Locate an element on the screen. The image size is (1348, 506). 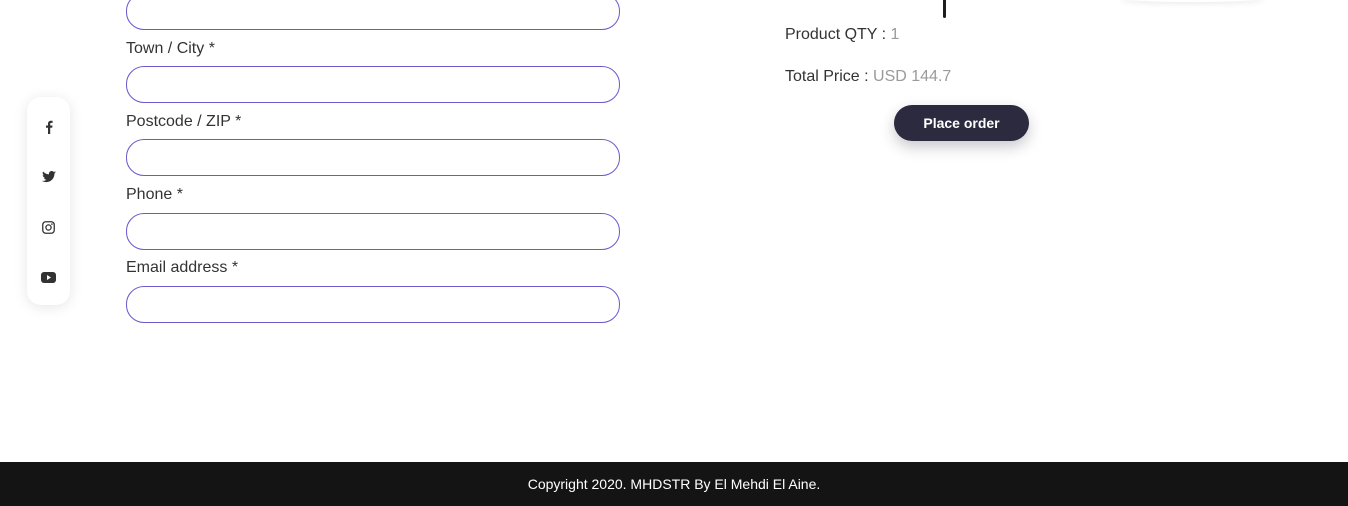
social-sidebar is located at coordinates (48, 201).